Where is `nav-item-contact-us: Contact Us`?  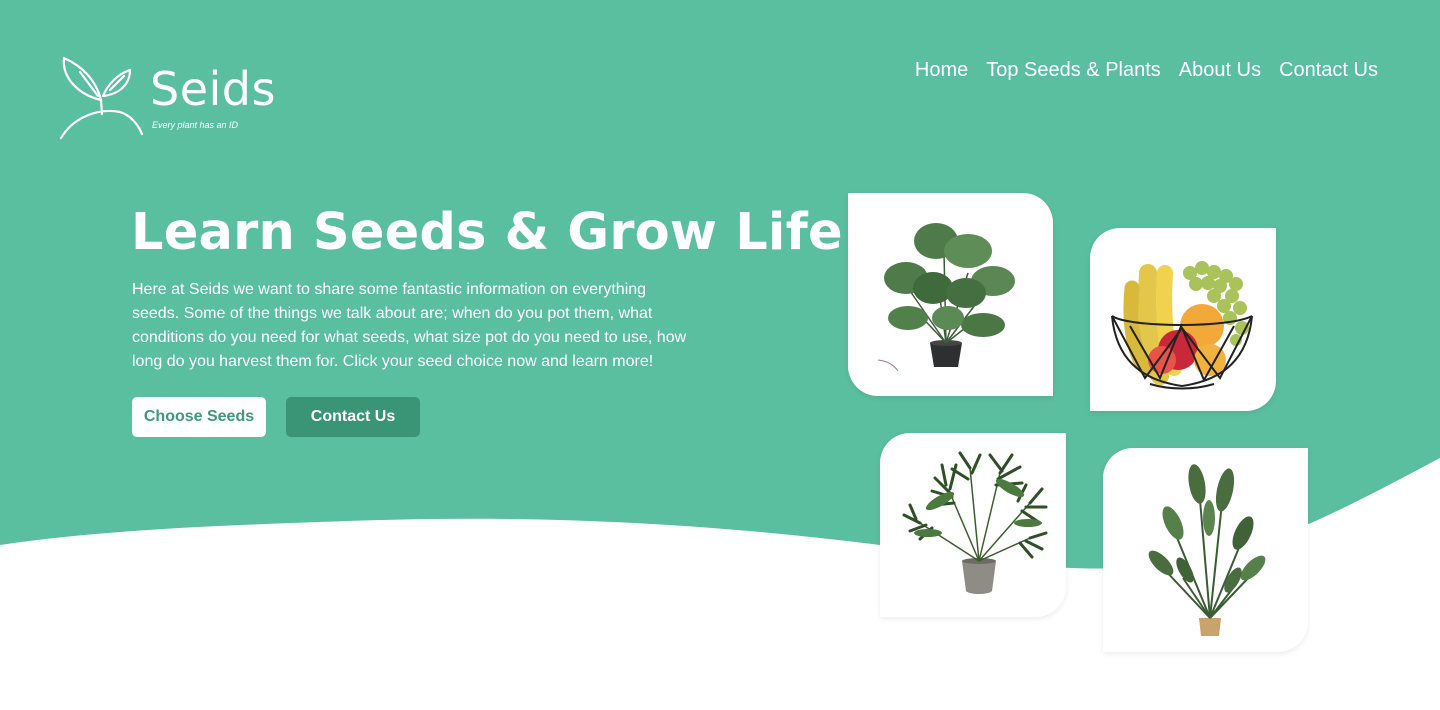 nav-item-contact-us: Contact Us is located at coordinates (1328, 70).